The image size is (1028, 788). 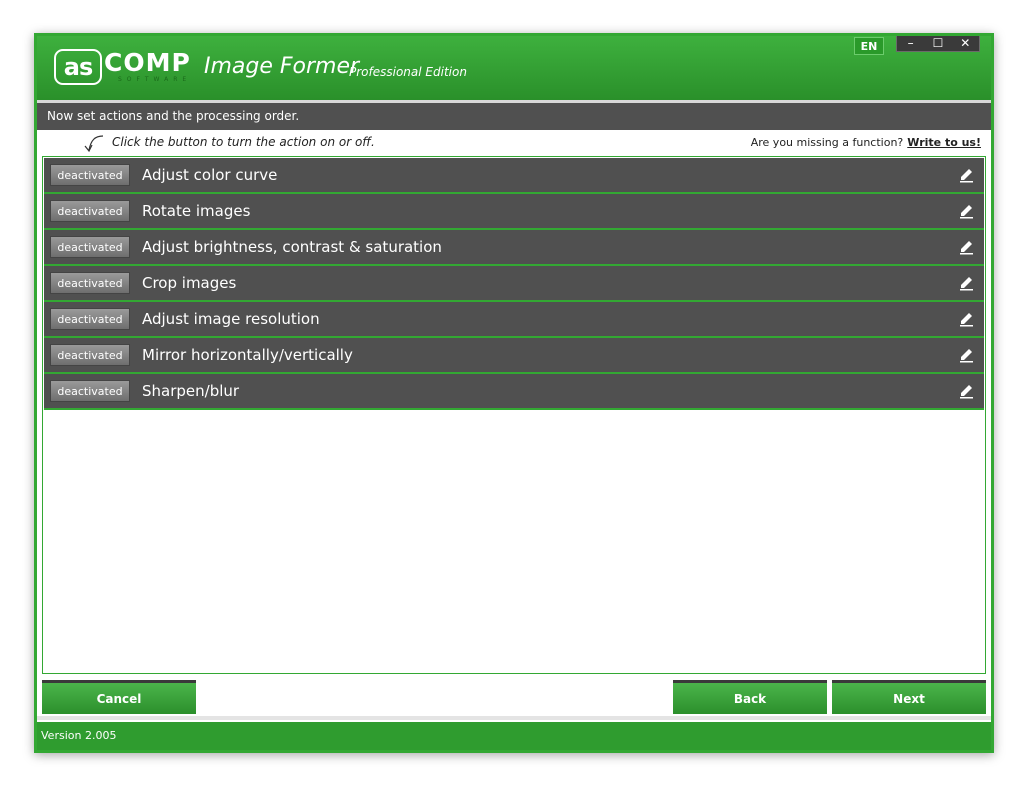 I want to click on action-row: deactivated Rotate images, so click(x=514, y=212).